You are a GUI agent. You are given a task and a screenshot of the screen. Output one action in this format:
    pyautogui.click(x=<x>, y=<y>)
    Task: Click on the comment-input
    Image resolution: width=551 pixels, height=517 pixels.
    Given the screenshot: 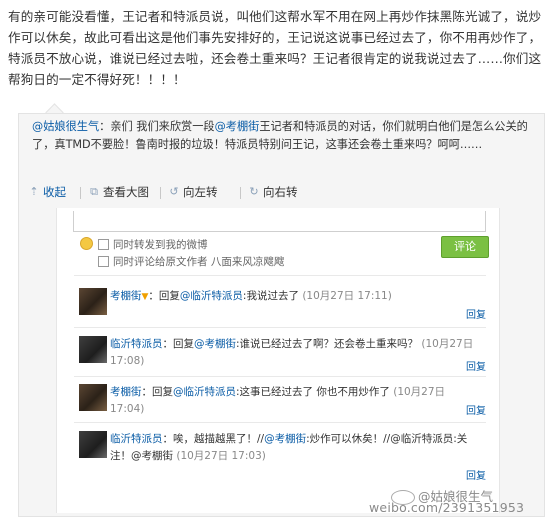 What is the action you would take?
    pyautogui.click(x=279, y=221)
    